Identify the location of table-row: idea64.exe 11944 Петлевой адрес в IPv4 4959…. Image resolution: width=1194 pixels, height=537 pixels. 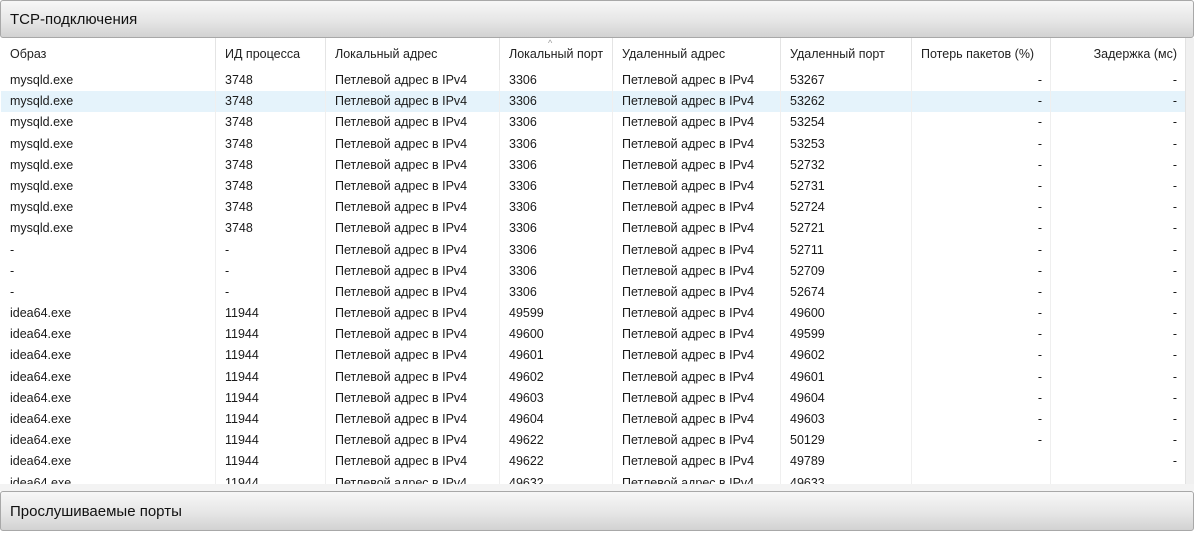
(593, 314).